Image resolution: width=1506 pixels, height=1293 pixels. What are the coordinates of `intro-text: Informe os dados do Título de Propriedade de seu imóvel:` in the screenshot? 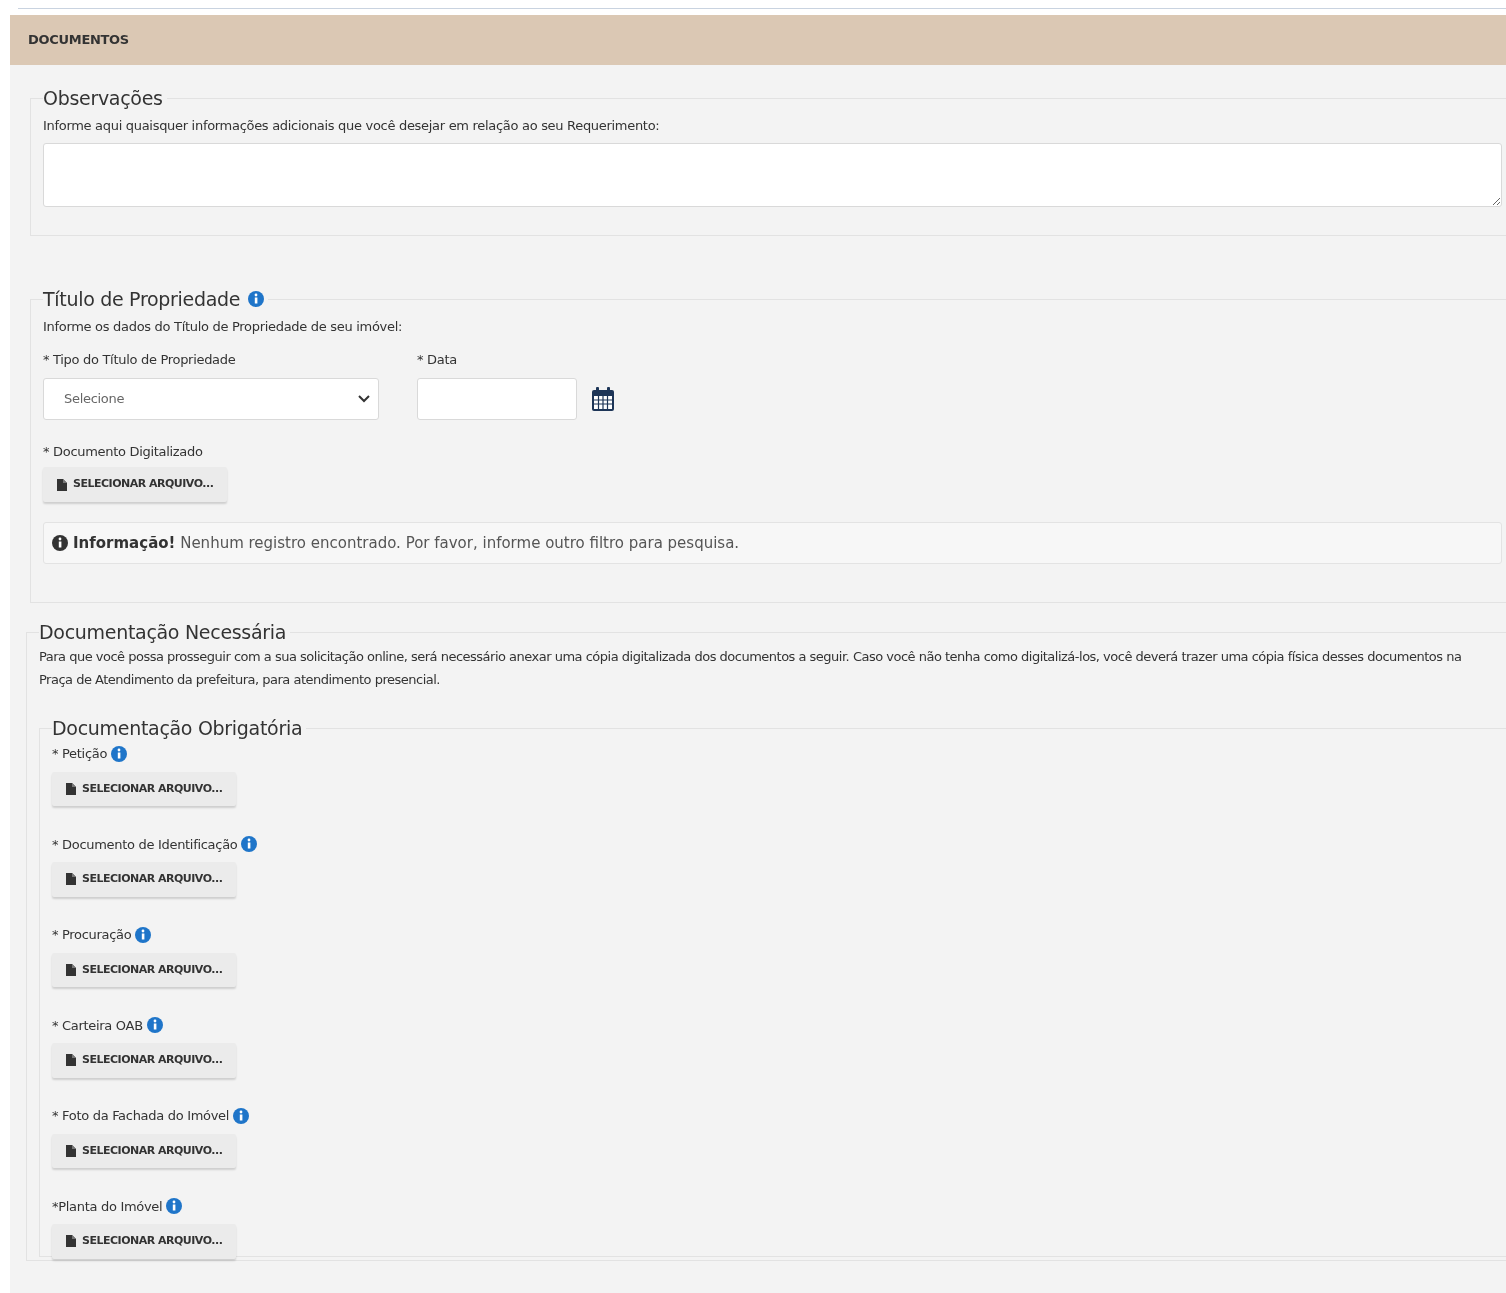 It's located at (223, 326).